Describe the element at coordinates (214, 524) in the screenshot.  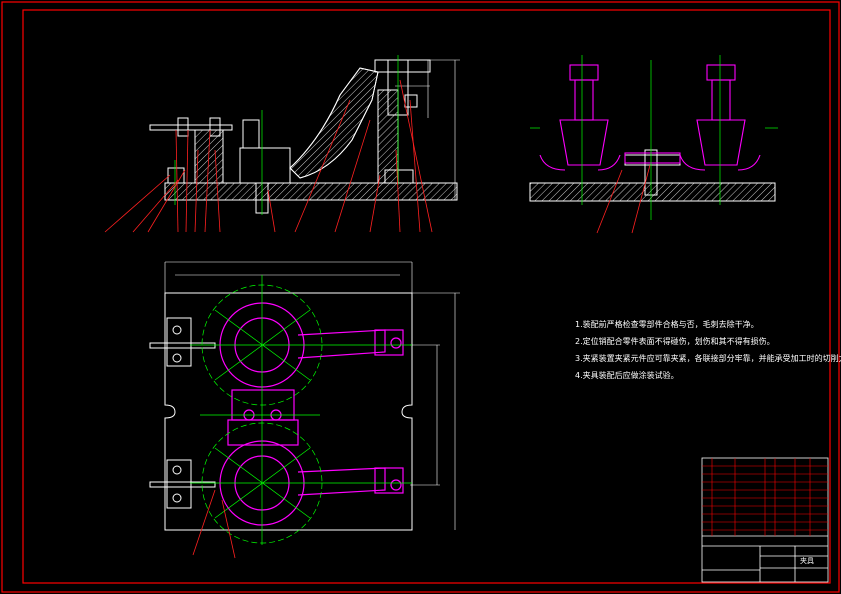
I see `plan-view-leaders` at that location.